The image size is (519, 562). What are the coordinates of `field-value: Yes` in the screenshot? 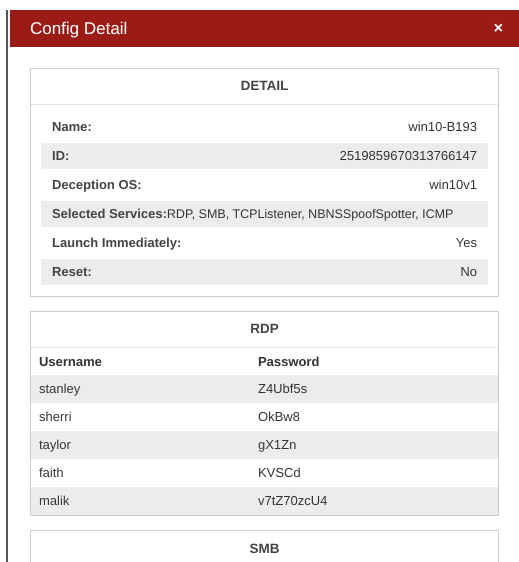 It's located at (466, 243).